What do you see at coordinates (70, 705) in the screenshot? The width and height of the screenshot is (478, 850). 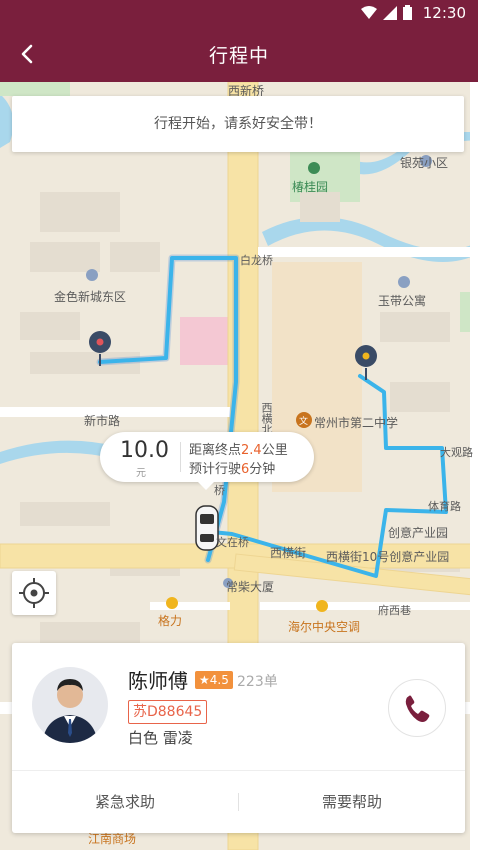 I see `driver-avatar` at bounding box center [70, 705].